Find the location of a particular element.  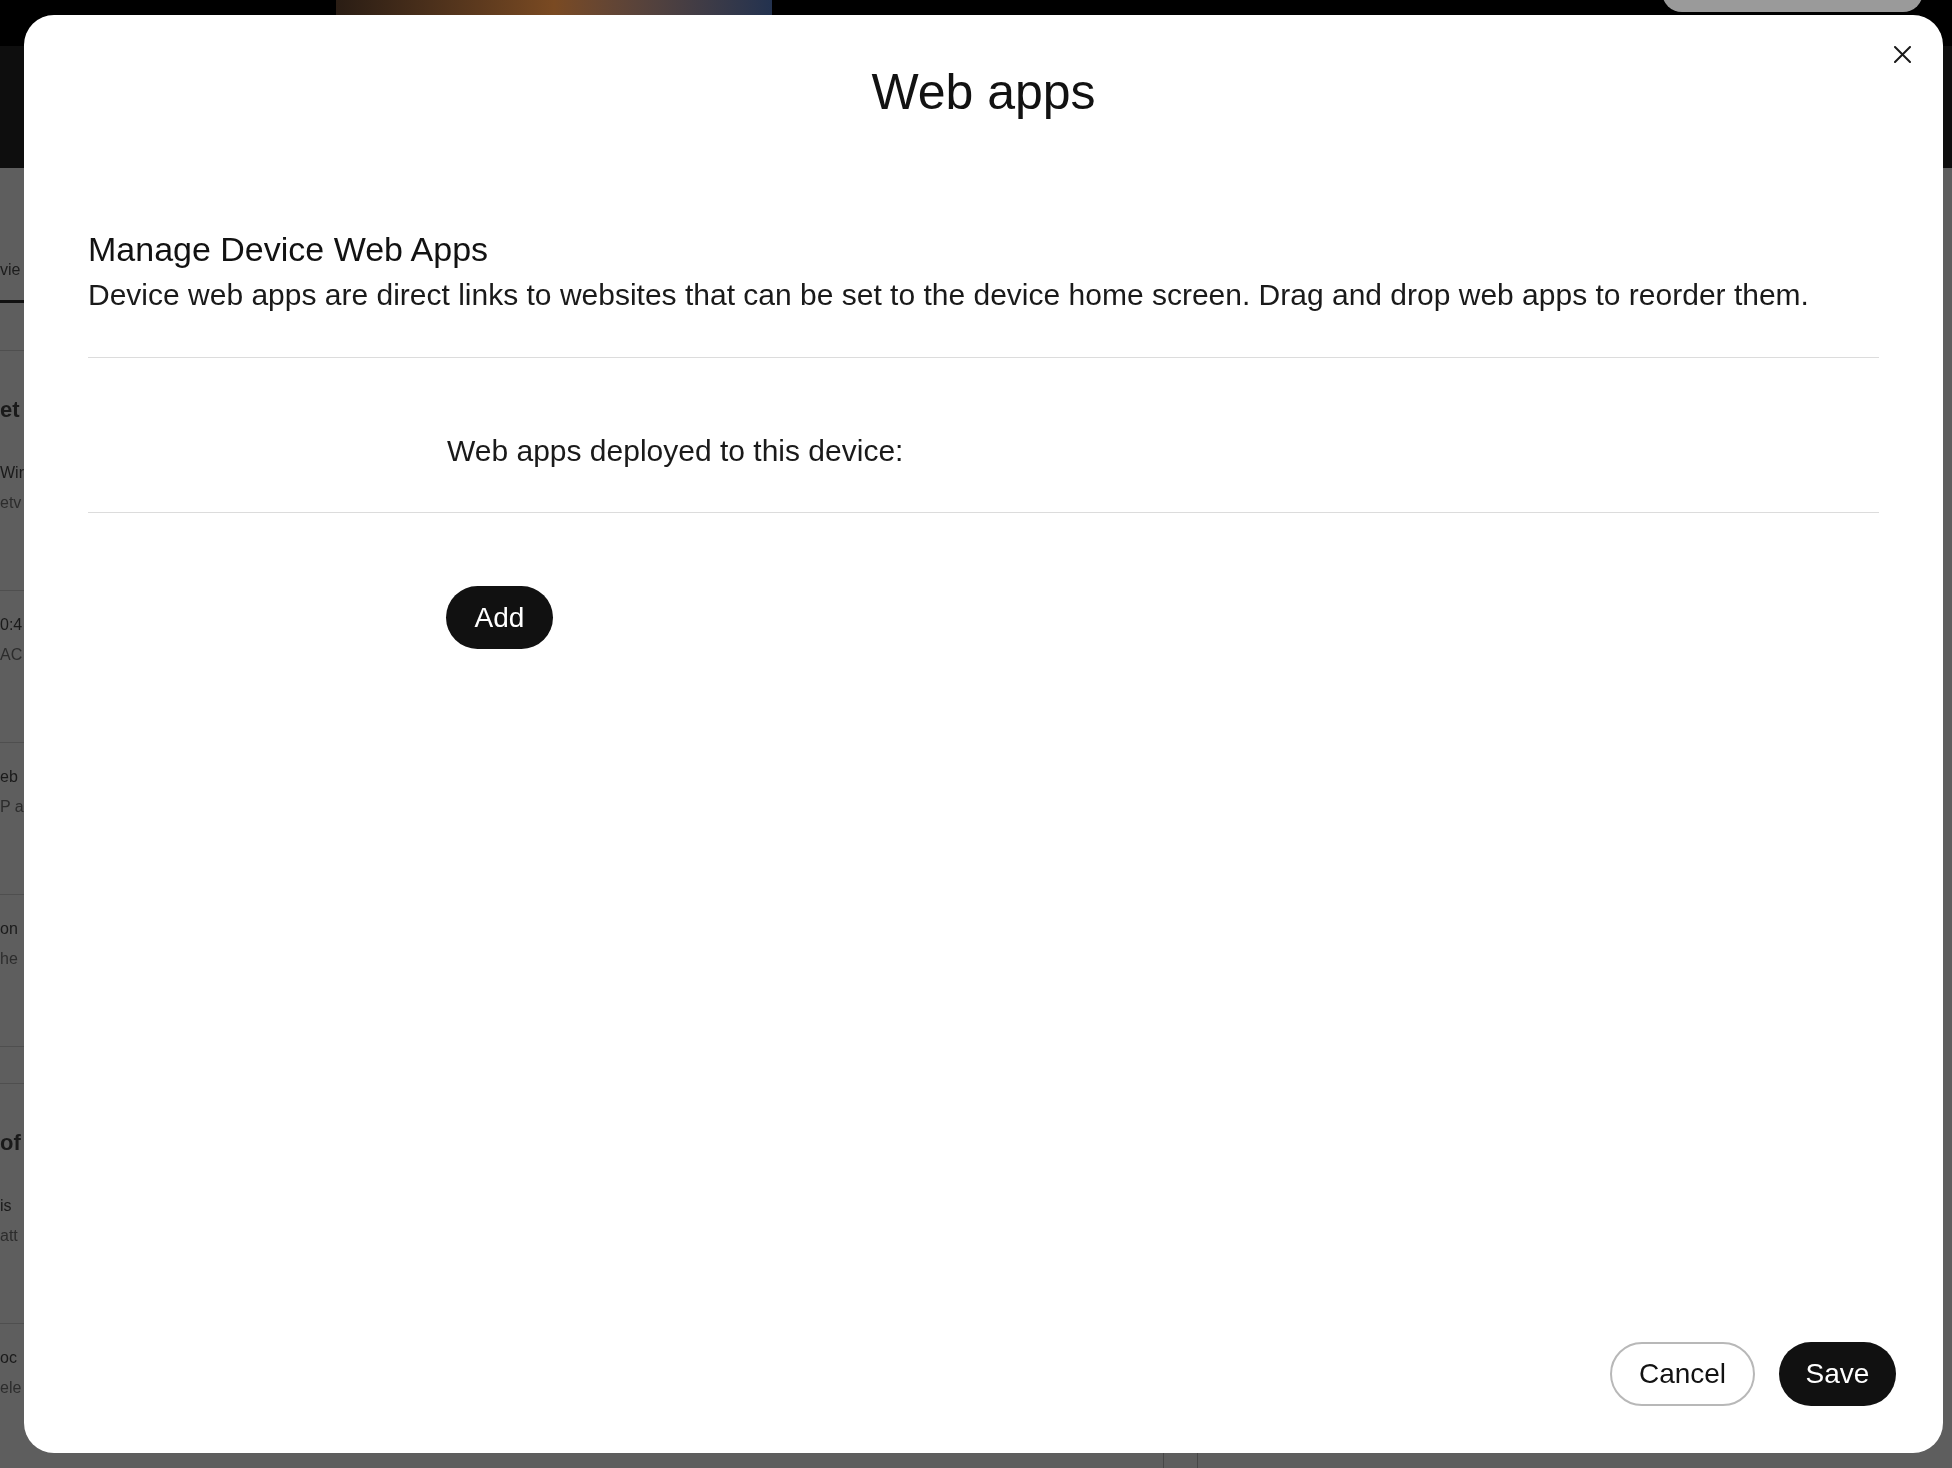

list-item-title: is is located at coordinates (6, 1206).